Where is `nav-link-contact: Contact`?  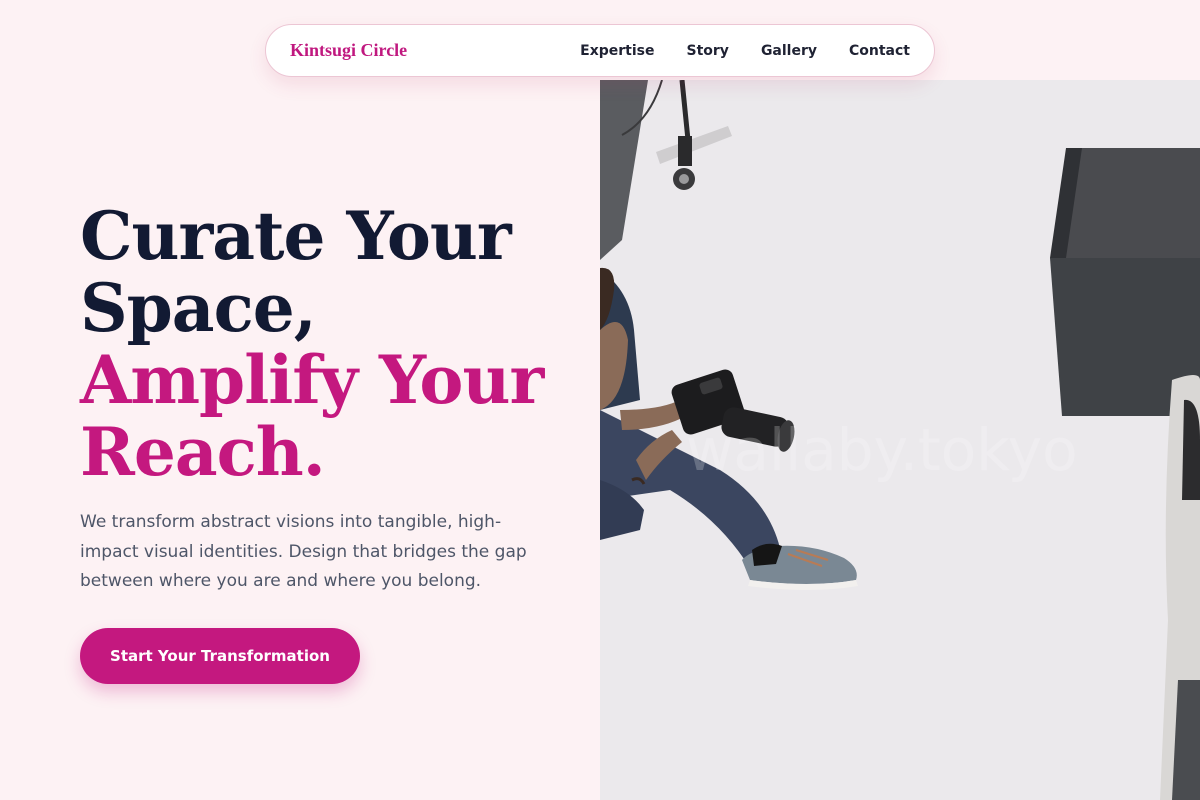 nav-link-contact: Contact is located at coordinates (879, 51).